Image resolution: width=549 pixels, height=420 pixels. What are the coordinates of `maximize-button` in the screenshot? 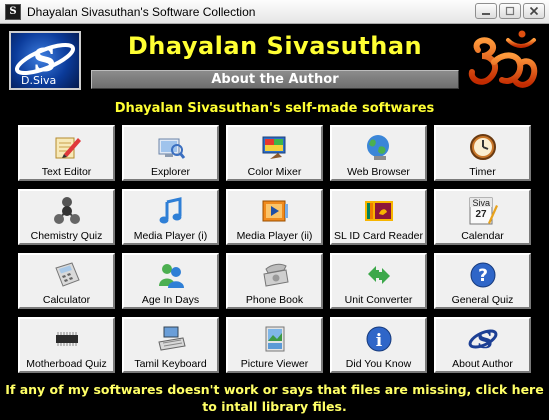 It's located at (510, 11).